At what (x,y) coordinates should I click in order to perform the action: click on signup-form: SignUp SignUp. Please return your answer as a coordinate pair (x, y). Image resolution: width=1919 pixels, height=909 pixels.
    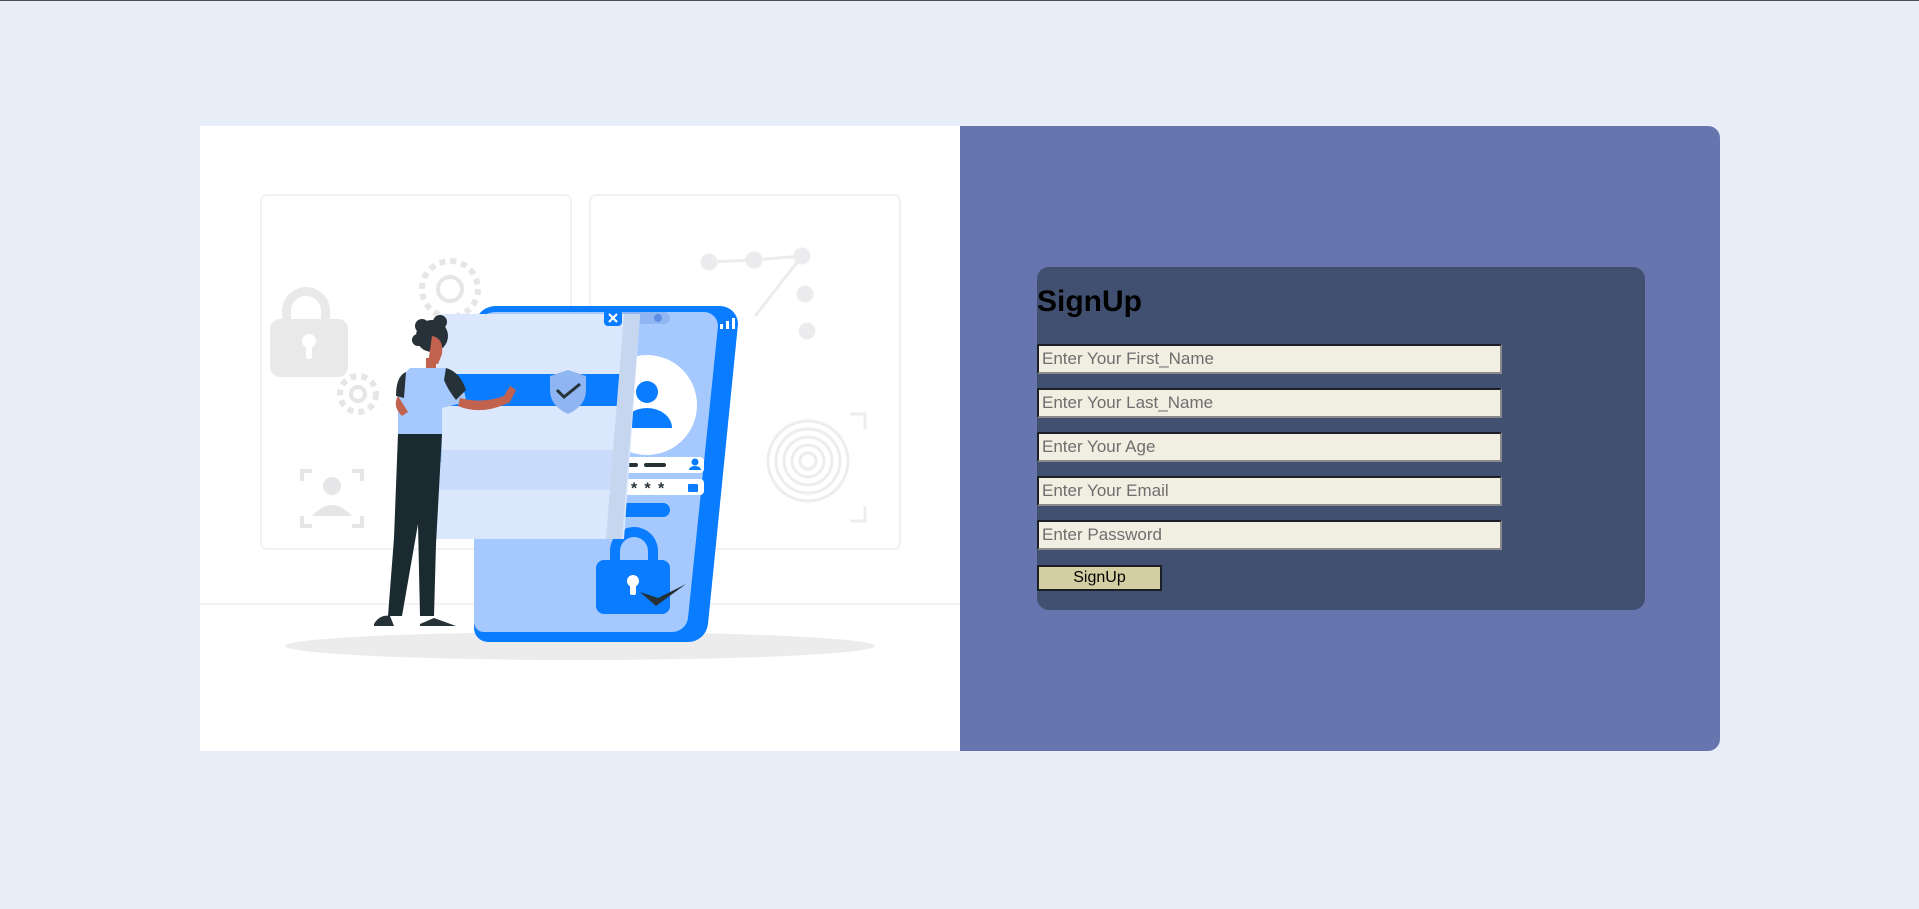
    Looking at the image, I should click on (1341, 438).